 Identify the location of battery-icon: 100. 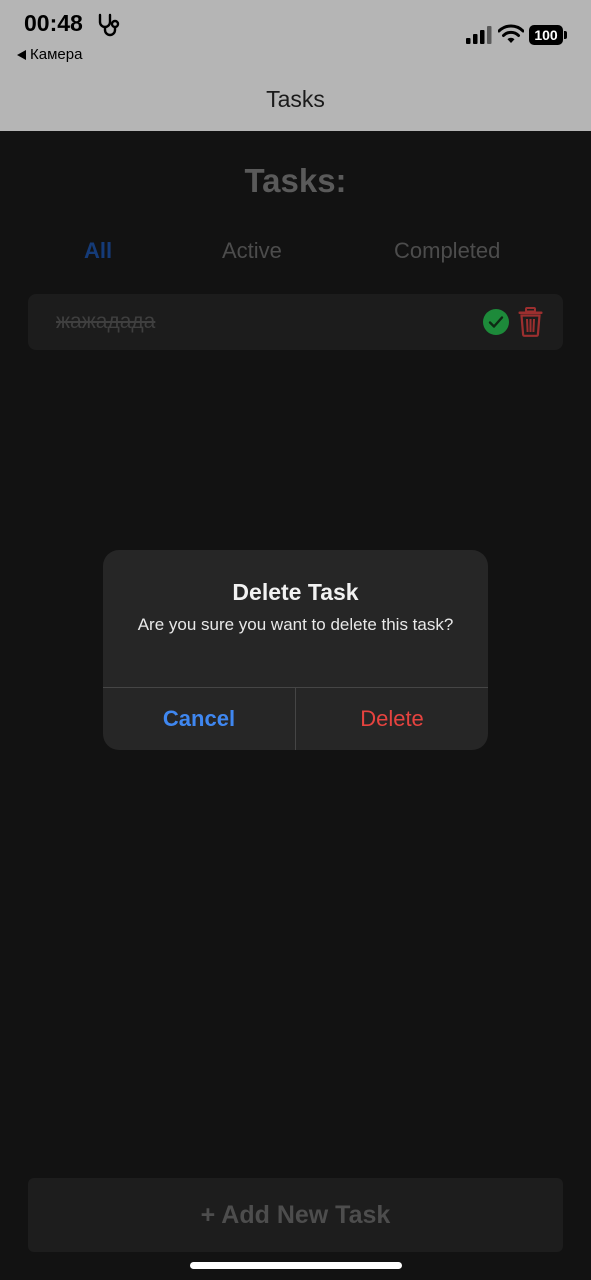
(548, 35).